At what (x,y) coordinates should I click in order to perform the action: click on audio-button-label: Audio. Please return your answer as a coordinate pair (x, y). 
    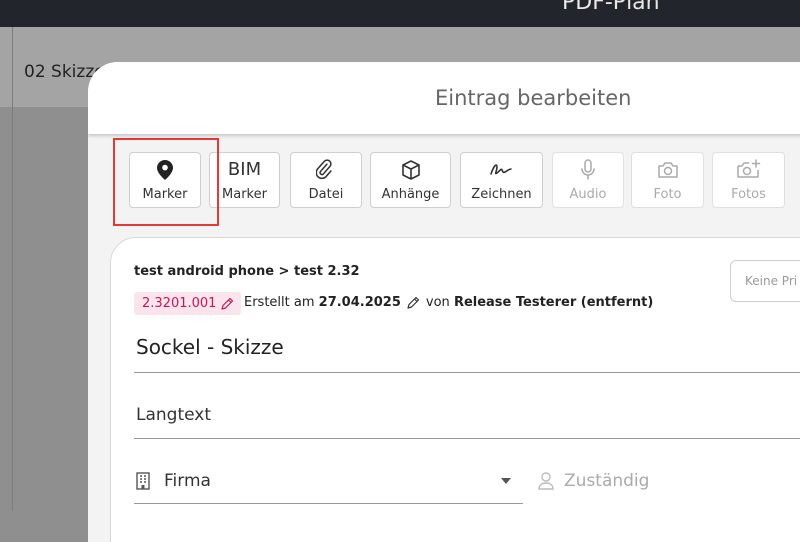
    Looking at the image, I should click on (588, 194).